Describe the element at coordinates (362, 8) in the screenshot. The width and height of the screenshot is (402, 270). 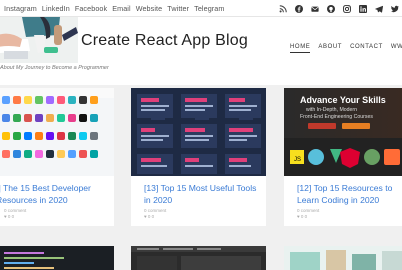
I see `linkedin-icon` at that location.